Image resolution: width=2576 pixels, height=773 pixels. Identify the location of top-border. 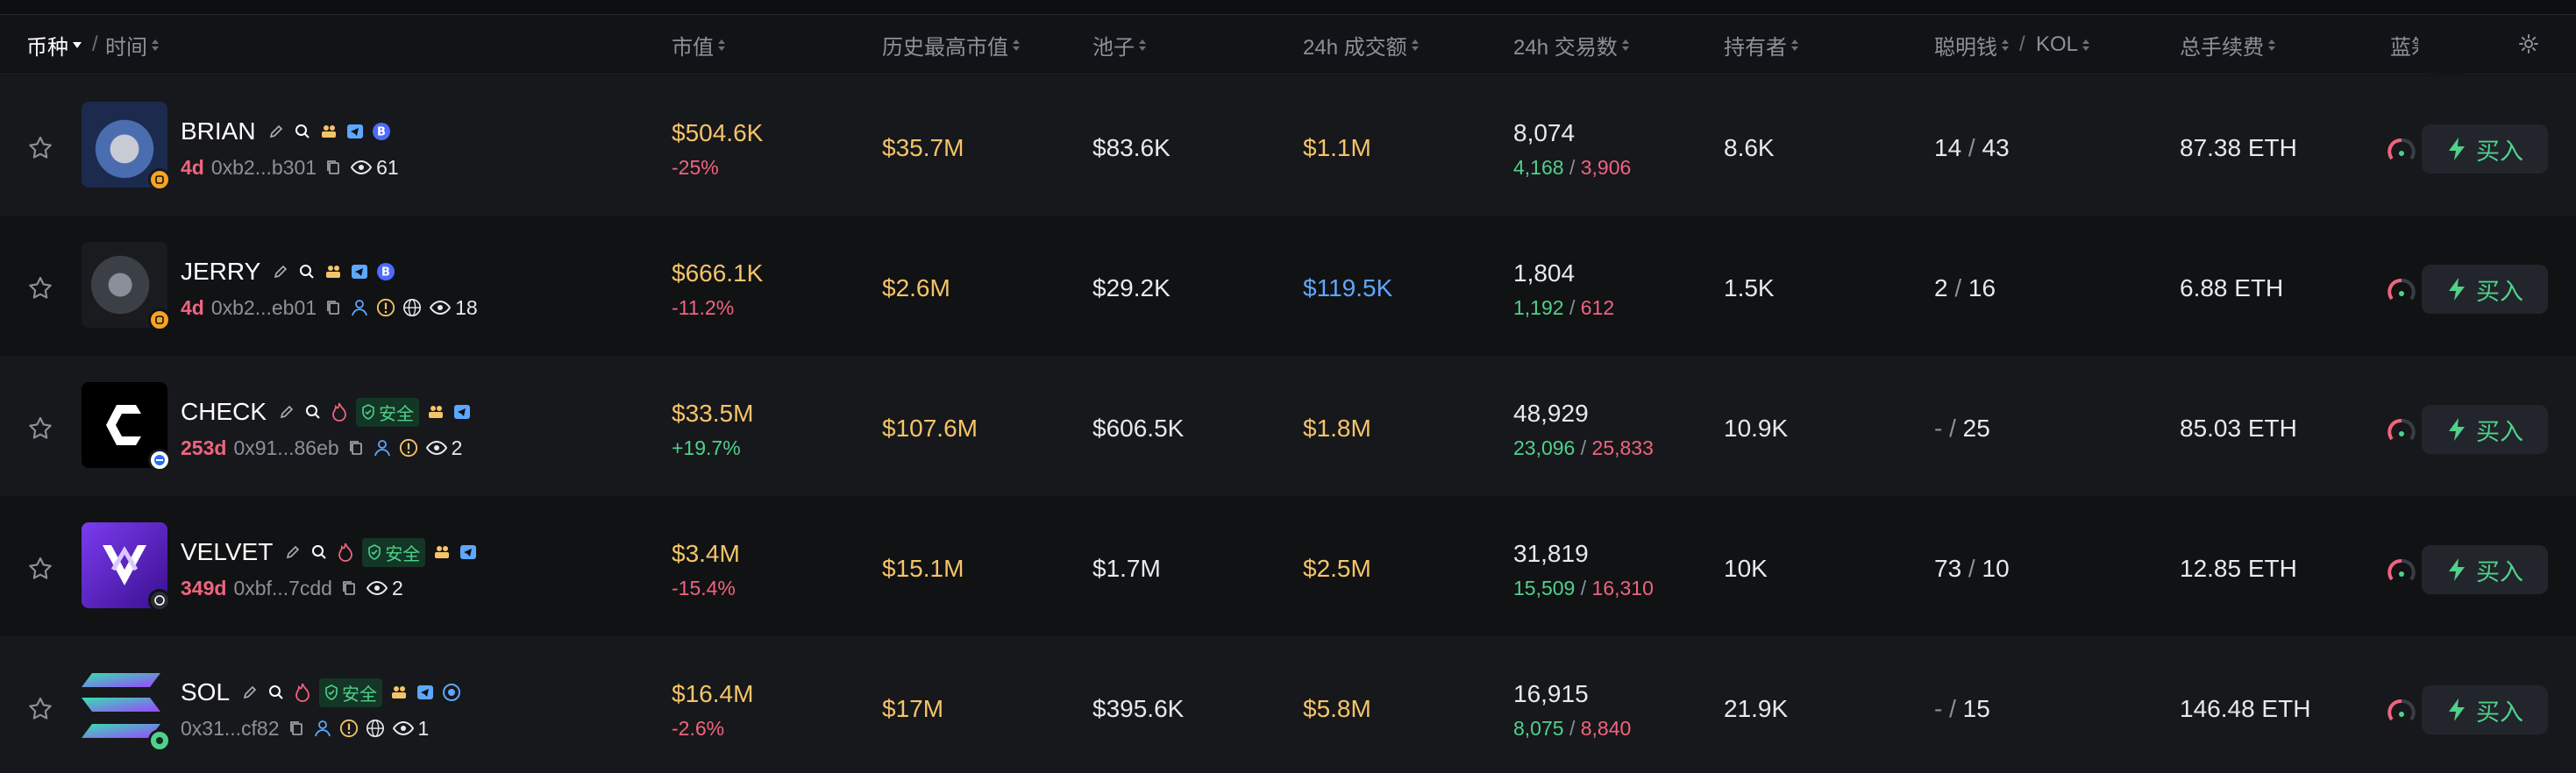
(1288, 8).